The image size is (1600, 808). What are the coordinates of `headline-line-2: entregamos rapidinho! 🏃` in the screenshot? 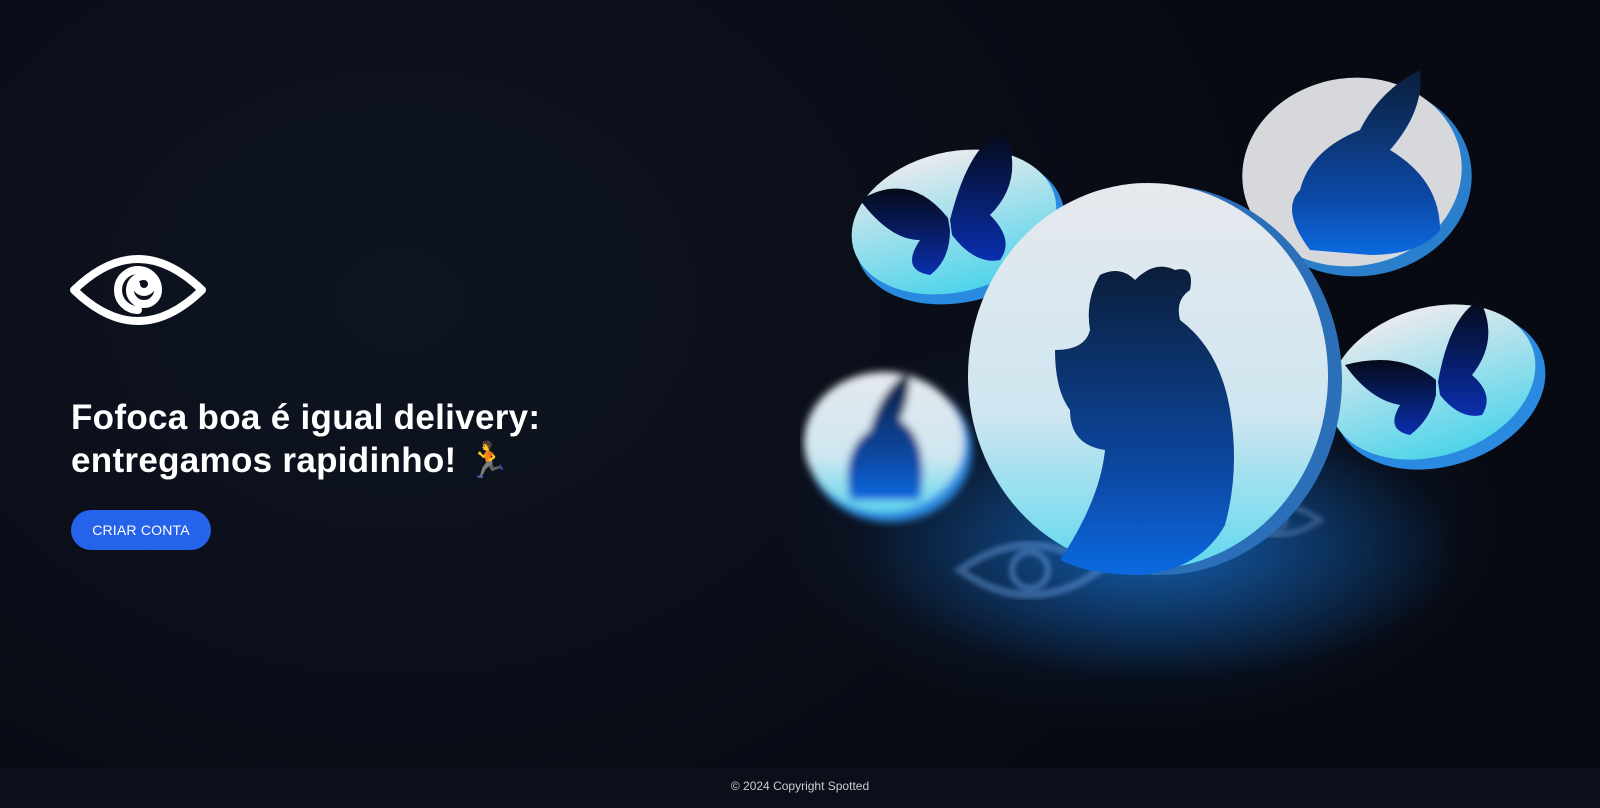 It's located at (291, 460).